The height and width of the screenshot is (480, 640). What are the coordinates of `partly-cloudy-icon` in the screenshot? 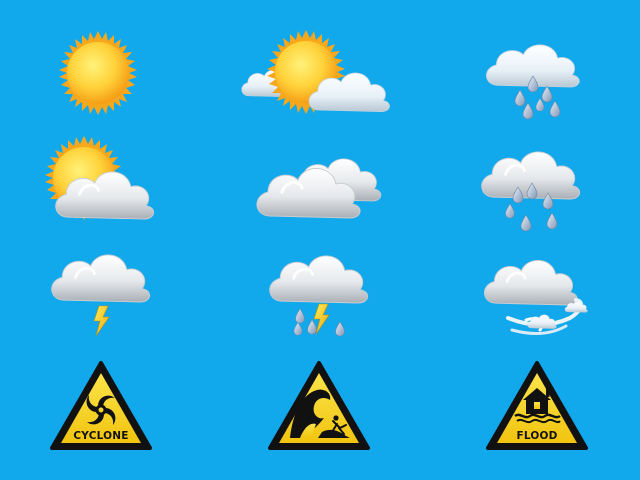 It's located at (100, 178).